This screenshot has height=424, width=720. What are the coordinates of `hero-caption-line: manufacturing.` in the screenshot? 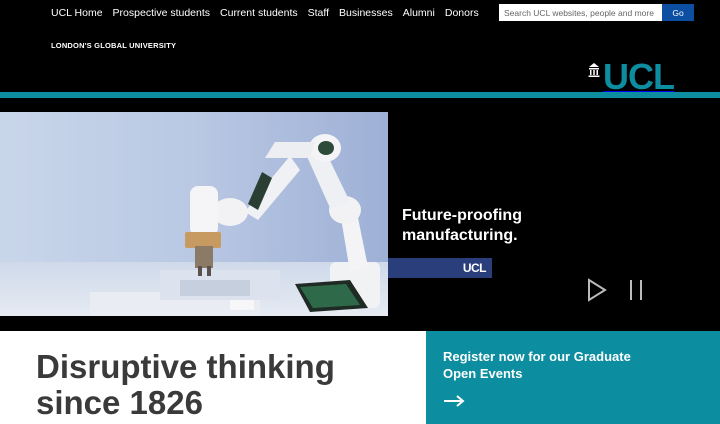 It's located at (460, 235).